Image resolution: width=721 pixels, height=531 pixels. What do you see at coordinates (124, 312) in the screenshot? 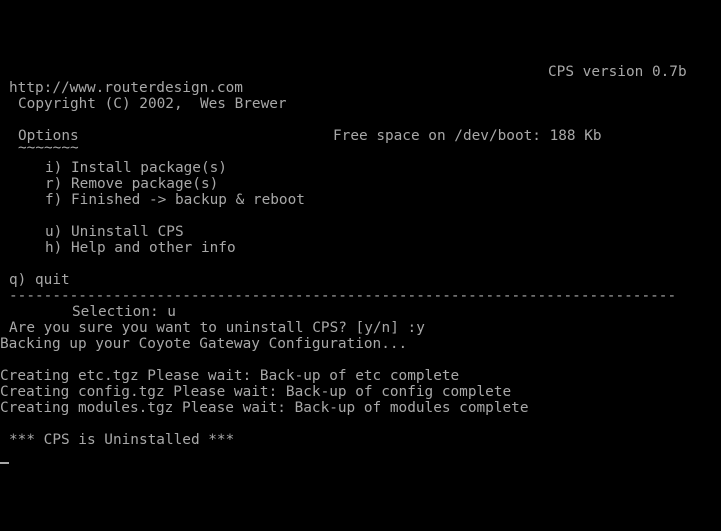
I see `selection-prompt: Selection: u` at bounding box center [124, 312].